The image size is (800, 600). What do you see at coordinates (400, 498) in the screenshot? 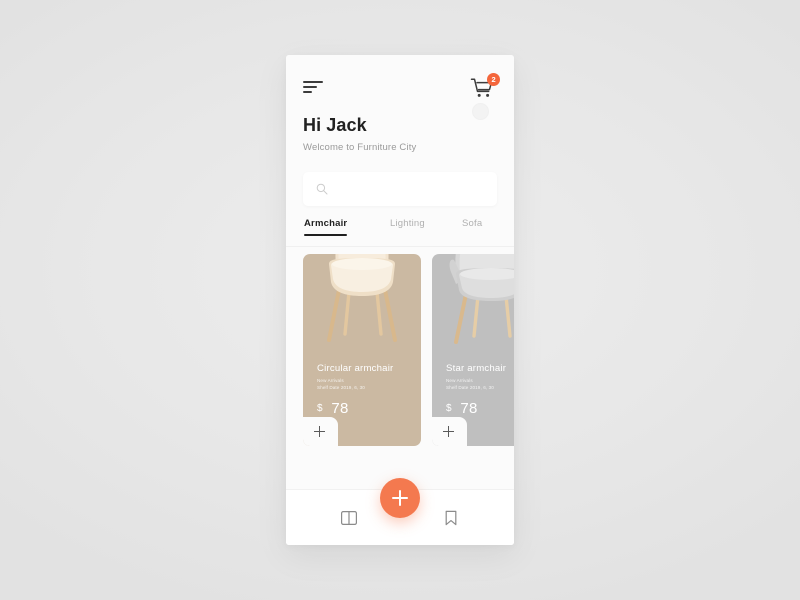
I see `add-button-fab` at bounding box center [400, 498].